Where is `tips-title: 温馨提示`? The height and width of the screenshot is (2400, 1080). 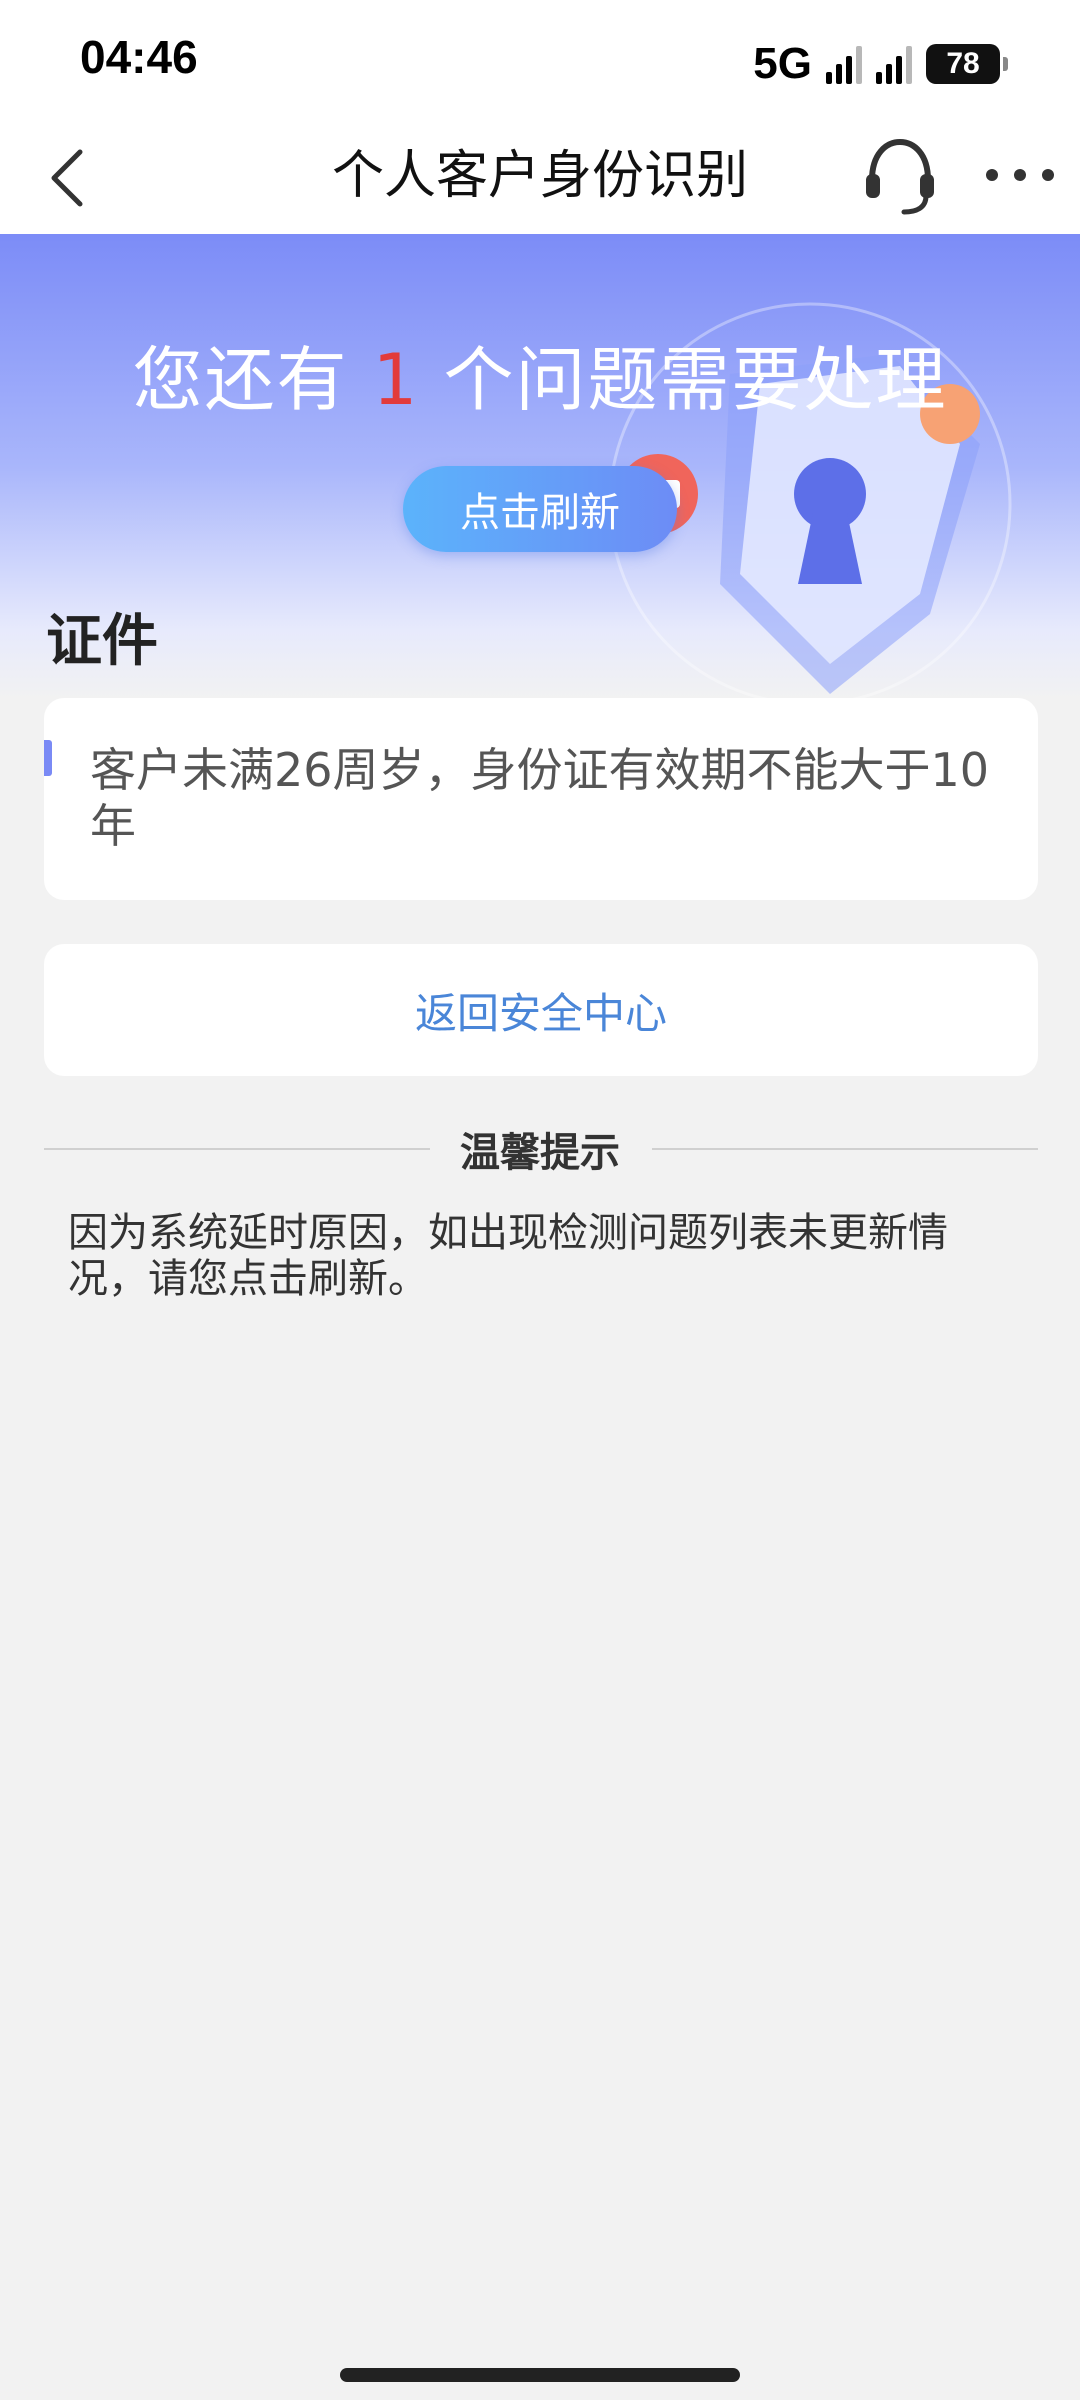 tips-title: 温馨提示 is located at coordinates (540, 1153).